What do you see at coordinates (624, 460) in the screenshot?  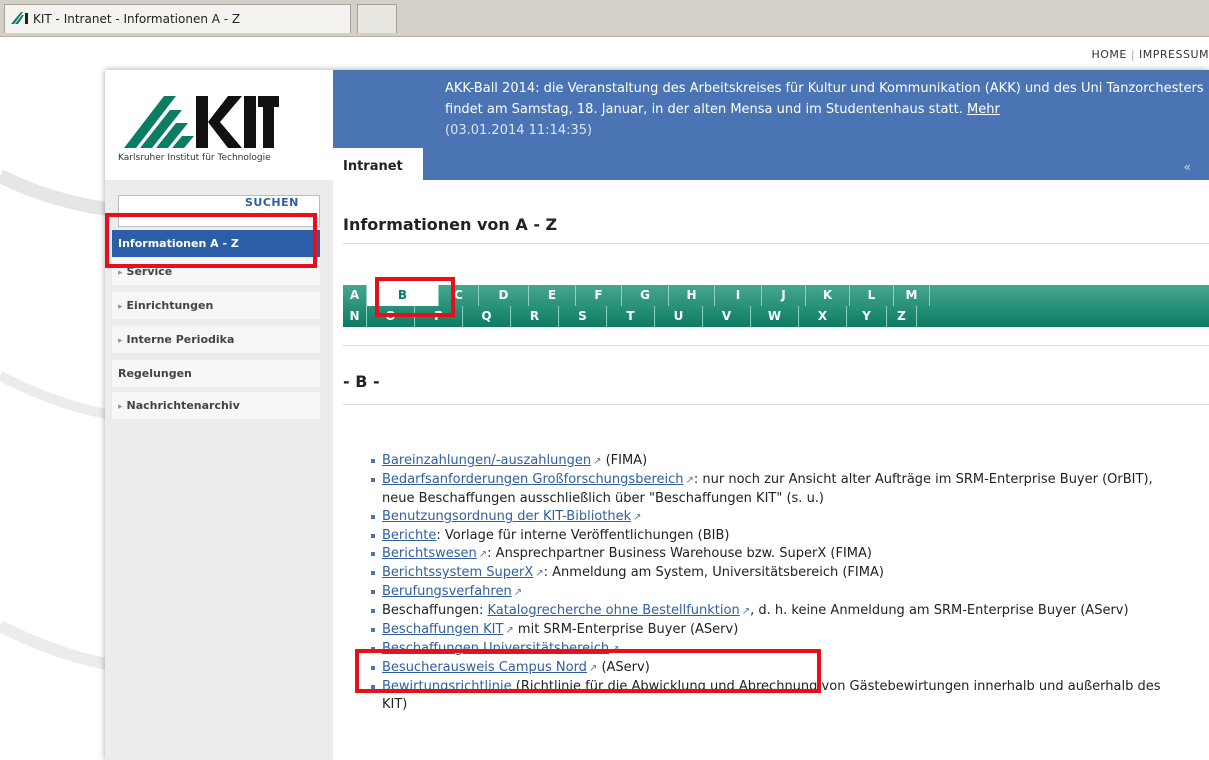 I see `entry-description: (FIMA)` at bounding box center [624, 460].